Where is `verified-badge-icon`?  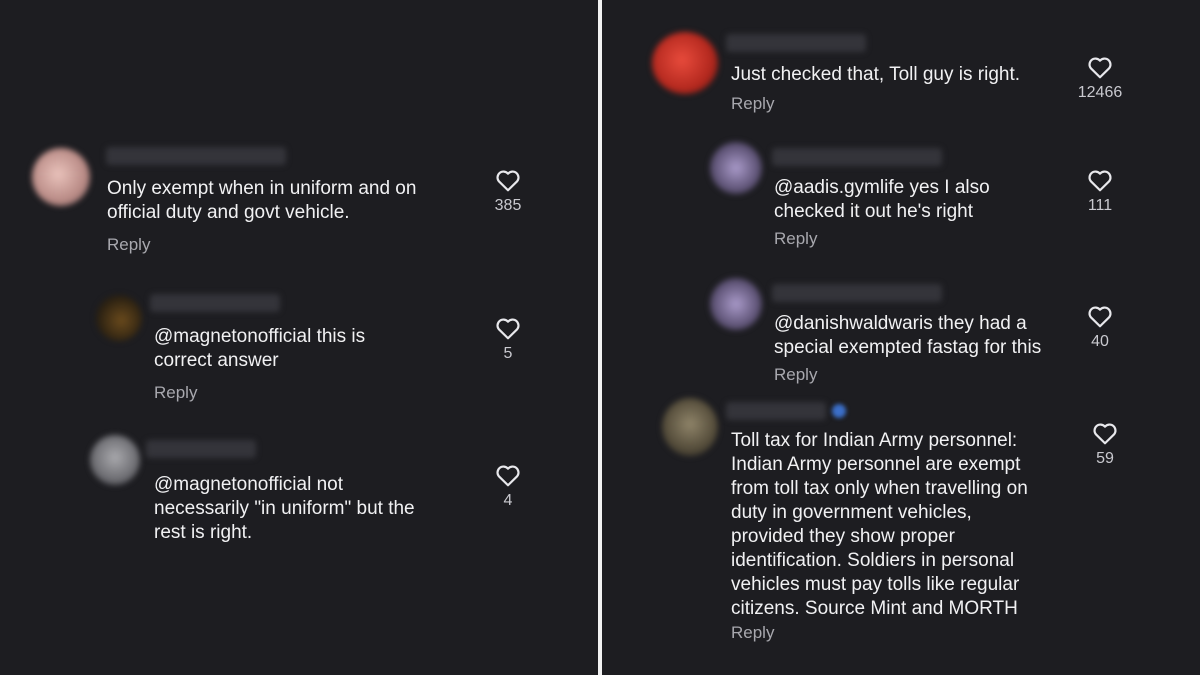 verified-badge-icon is located at coordinates (839, 411).